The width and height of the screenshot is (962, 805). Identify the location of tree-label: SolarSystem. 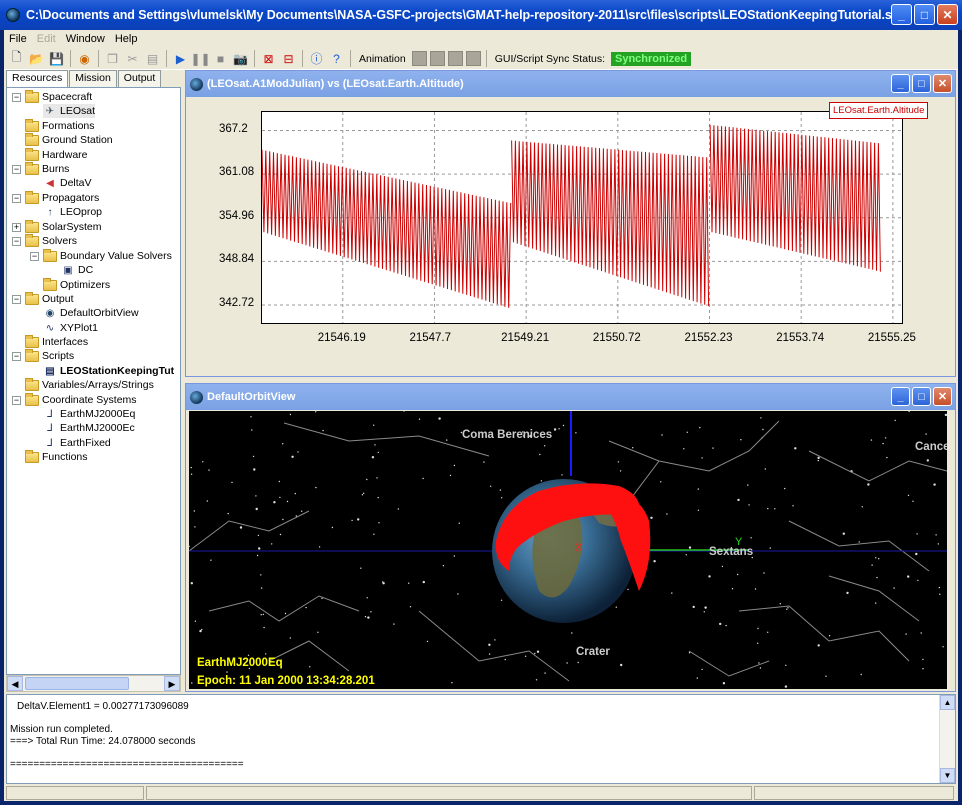
(72, 227).